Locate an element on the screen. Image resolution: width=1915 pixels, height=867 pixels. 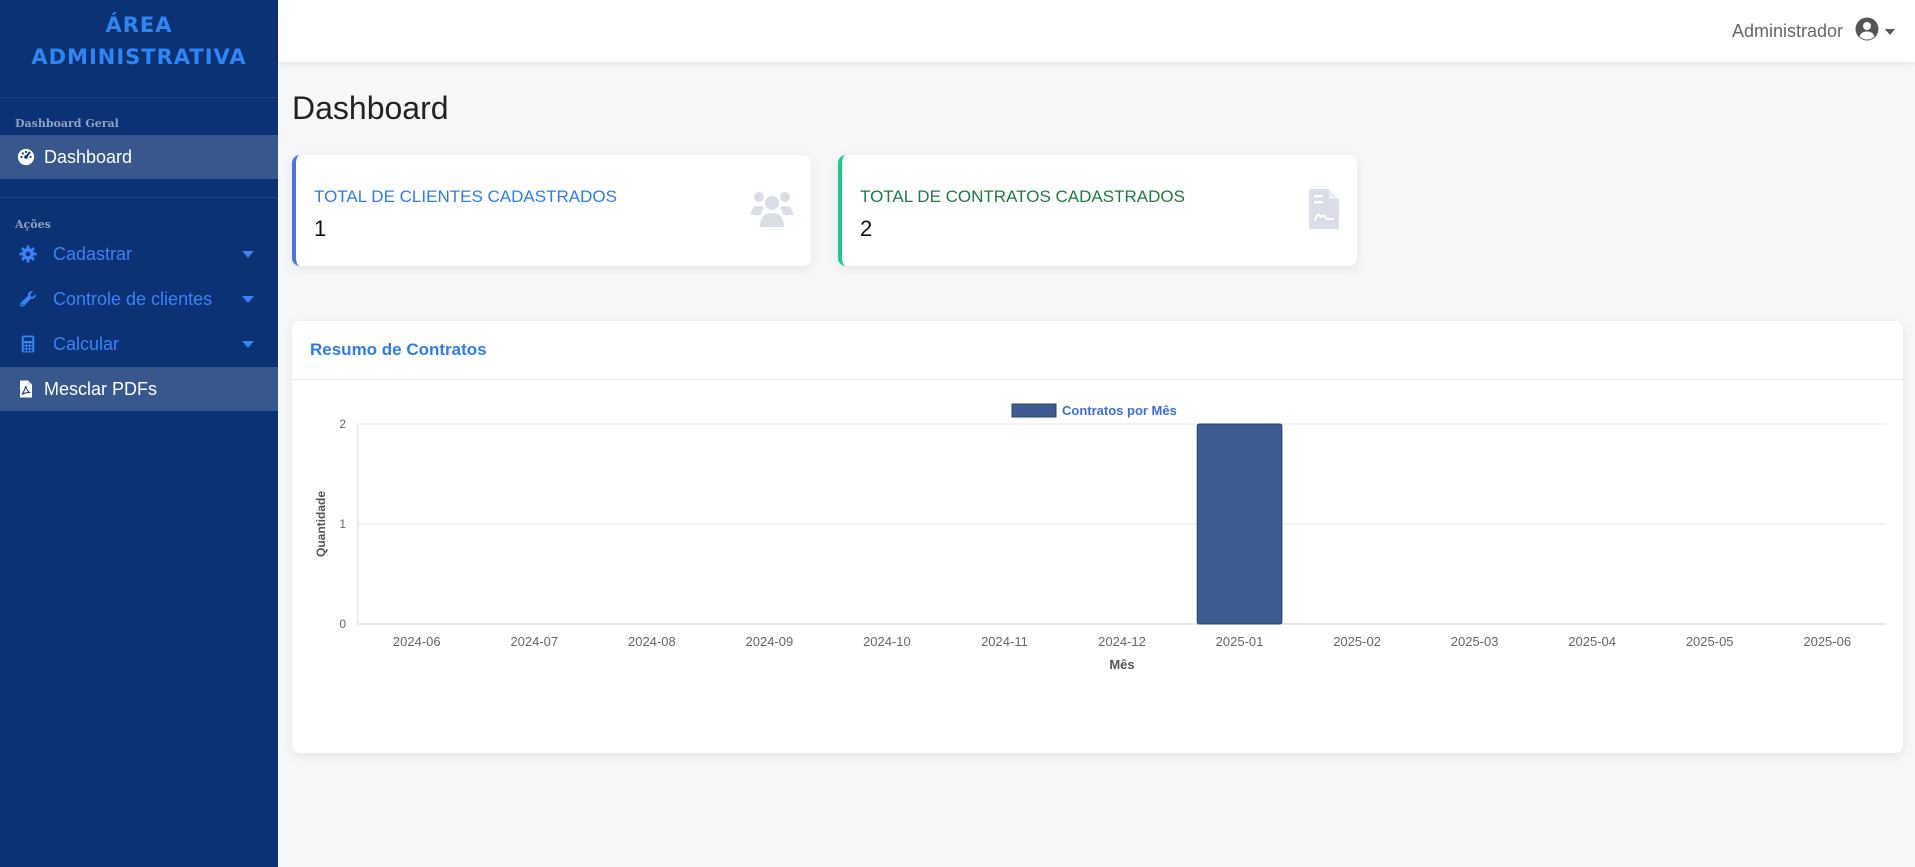
x-tick-label: 2025-06 is located at coordinates (1827, 641).